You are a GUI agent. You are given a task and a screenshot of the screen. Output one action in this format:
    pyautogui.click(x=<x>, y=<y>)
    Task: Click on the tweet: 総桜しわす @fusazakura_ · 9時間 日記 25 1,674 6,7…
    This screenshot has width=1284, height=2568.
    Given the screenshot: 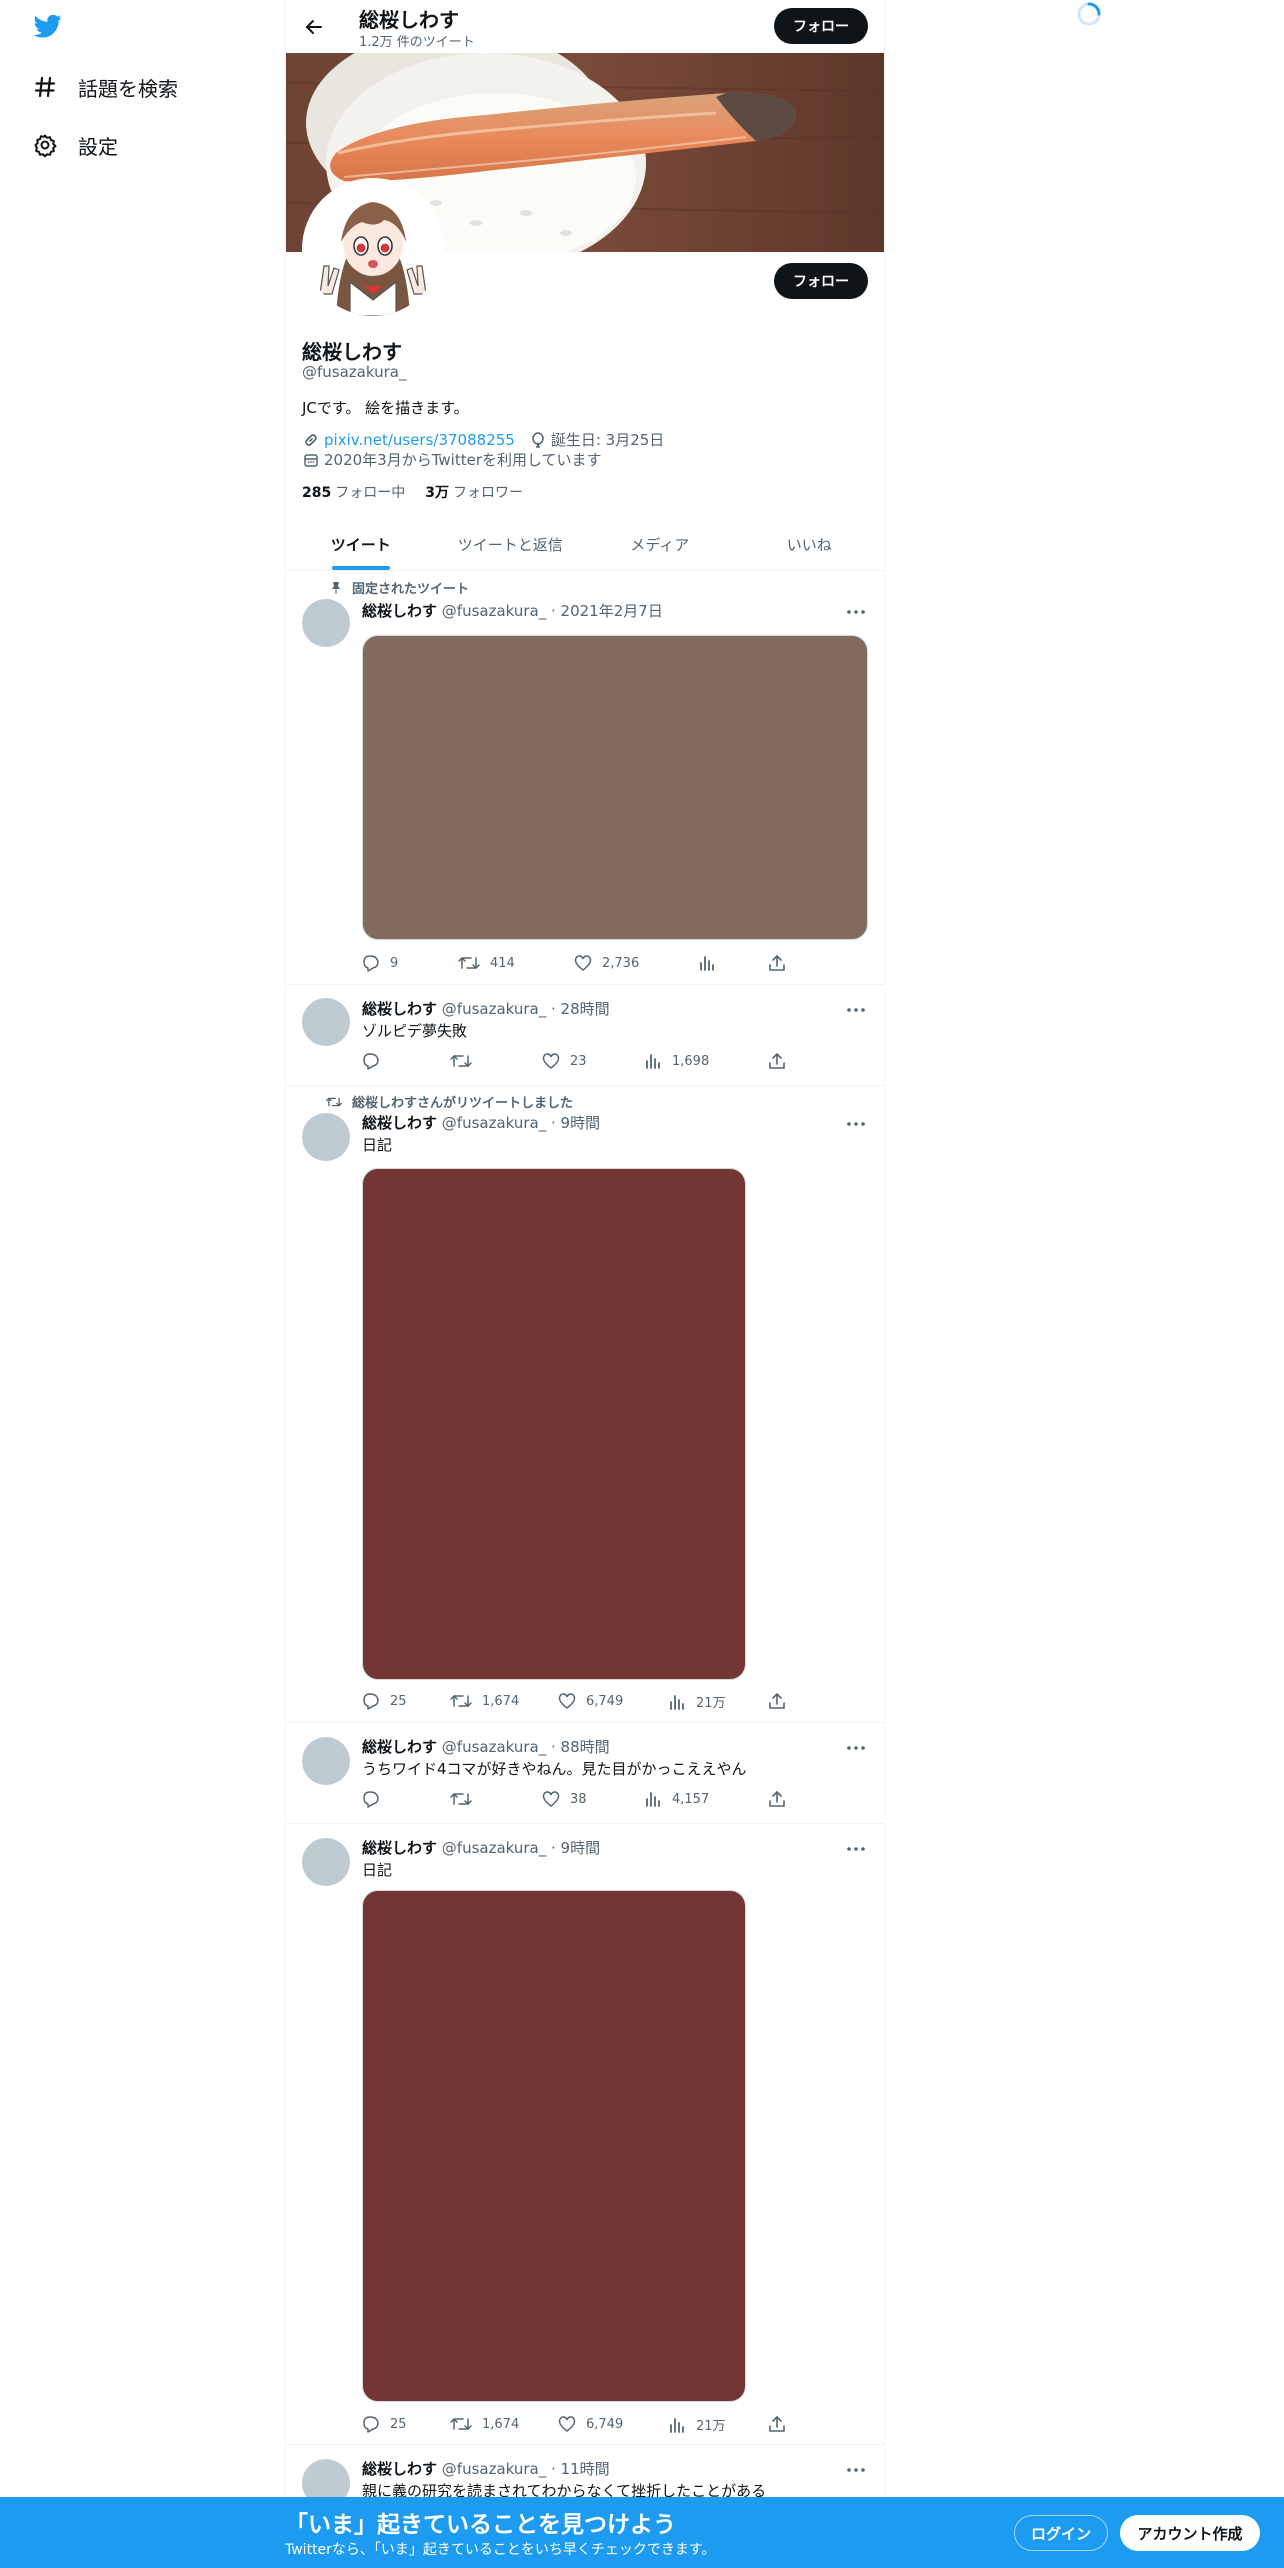 What is the action you would take?
    pyautogui.click(x=585, y=2135)
    